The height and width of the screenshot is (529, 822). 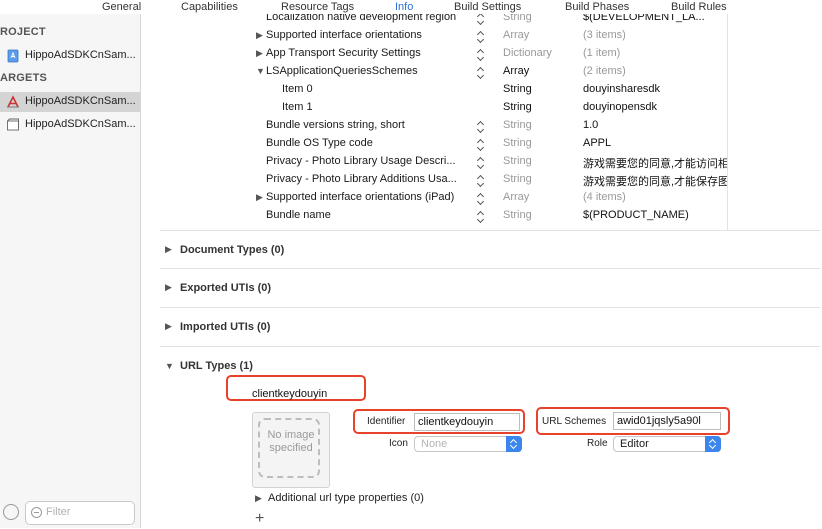 I want to click on plist-value: douyinopensdk, so click(x=655, y=107).